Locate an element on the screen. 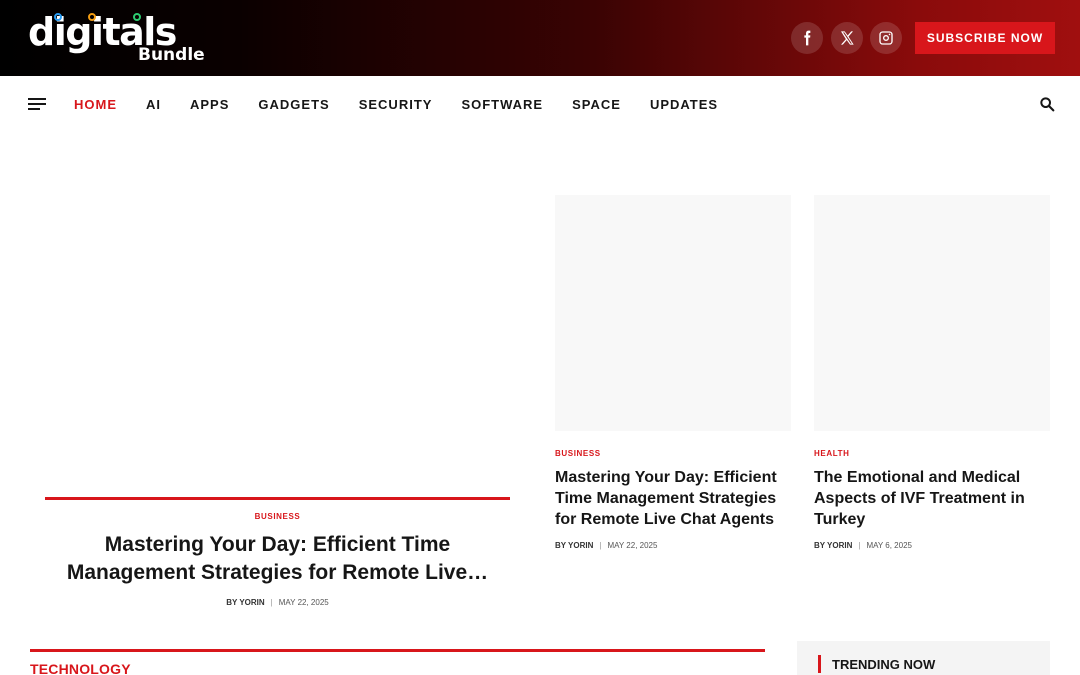 Image resolution: width=1080 pixels, height=675 pixels. nav-item-updates: UPDATES is located at coordinates (684, 104).